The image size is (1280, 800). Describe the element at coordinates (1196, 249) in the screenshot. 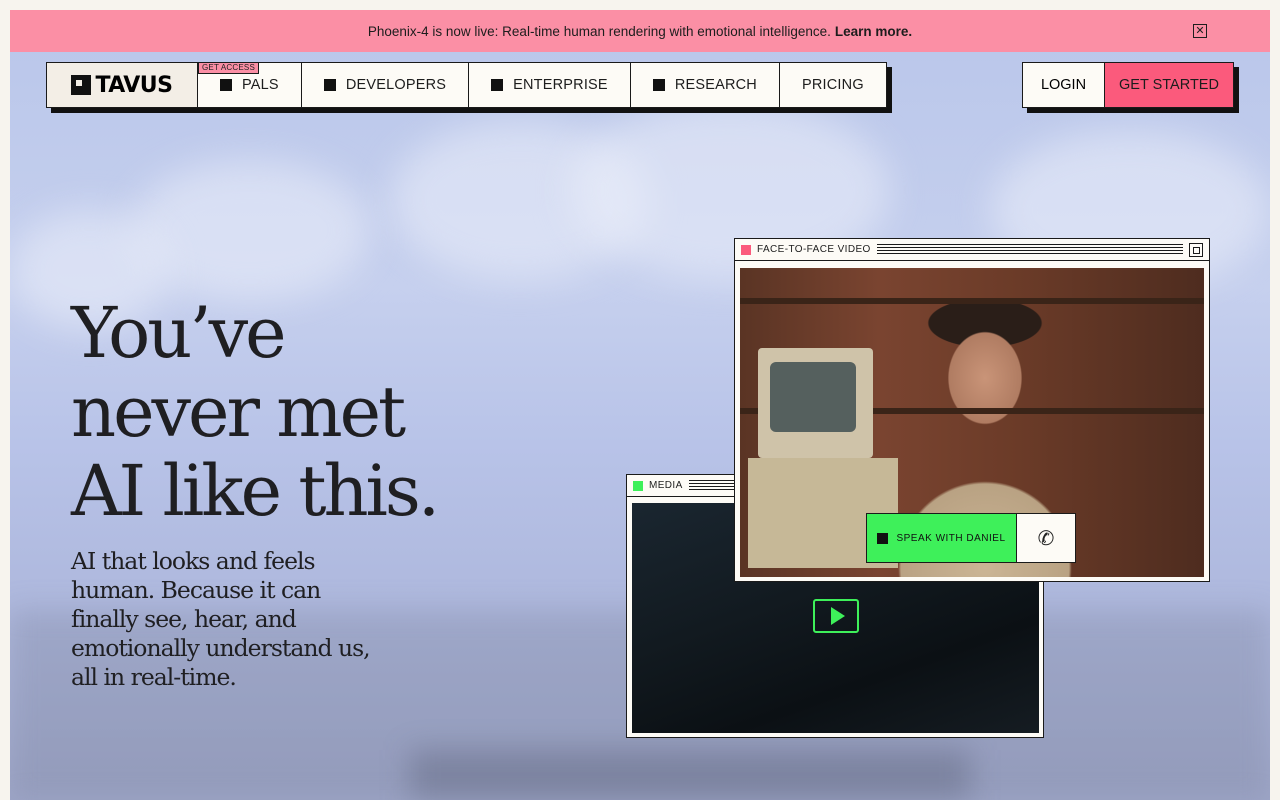

I see `maximize-icon` at that location.